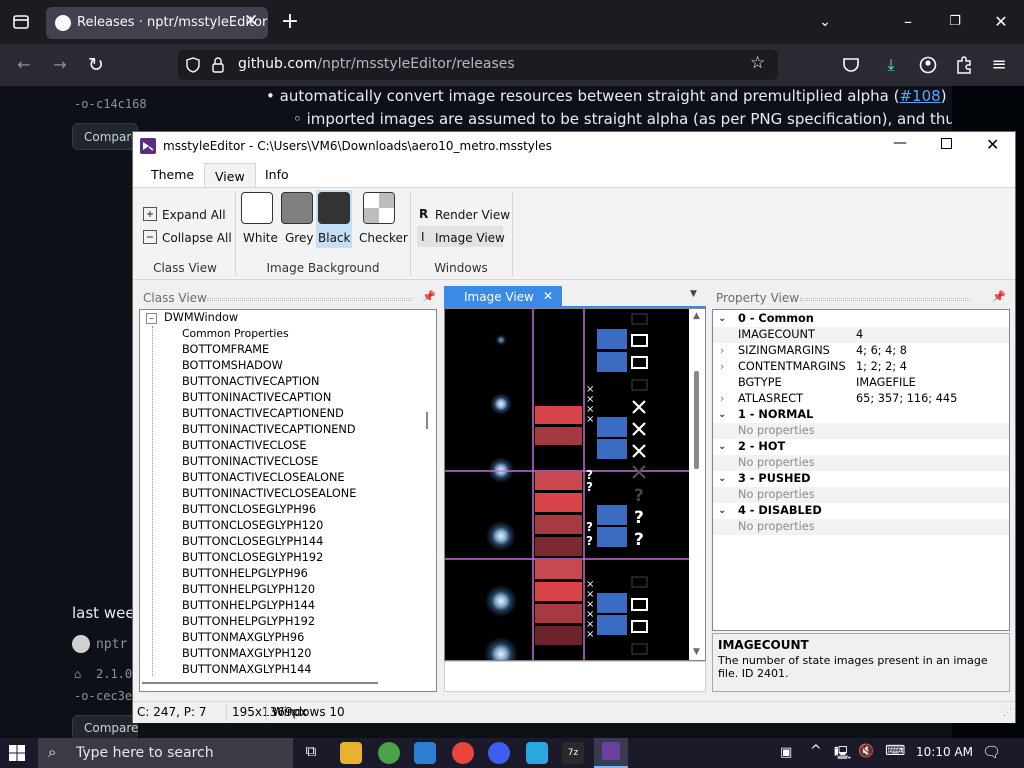 The height and width of the screenshot is (768, 1024). What do you see at coordinates (277, 174) in the screenshot?
I see `tab-info: Info` at bounding box center [277, 174].